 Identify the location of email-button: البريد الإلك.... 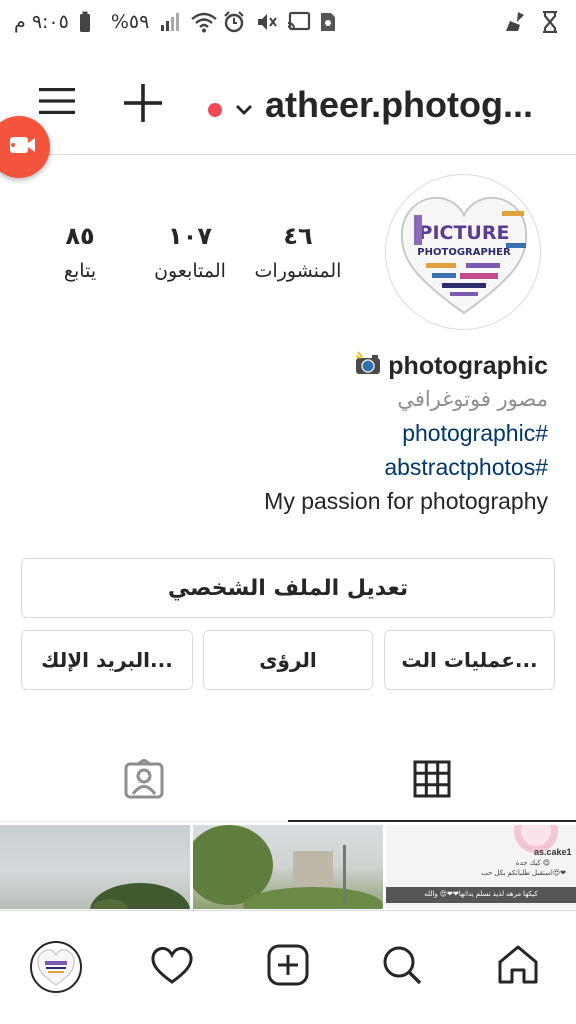
(107, 660).